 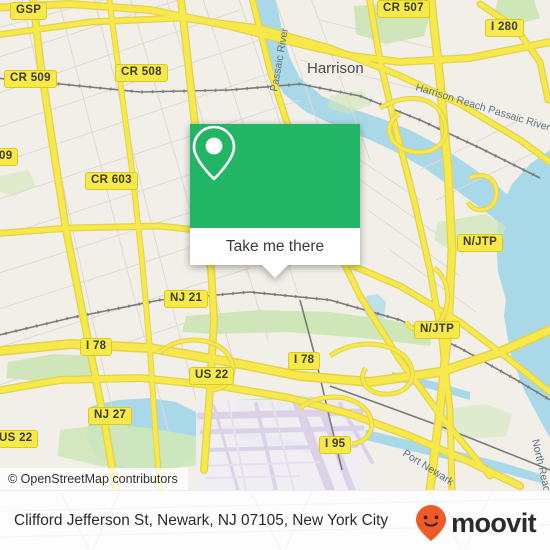 What do you see at coordinates (212, 376) in the screenshot?
I see `road-shield-us-22-east: US 22` at bounding box center [212, 376].